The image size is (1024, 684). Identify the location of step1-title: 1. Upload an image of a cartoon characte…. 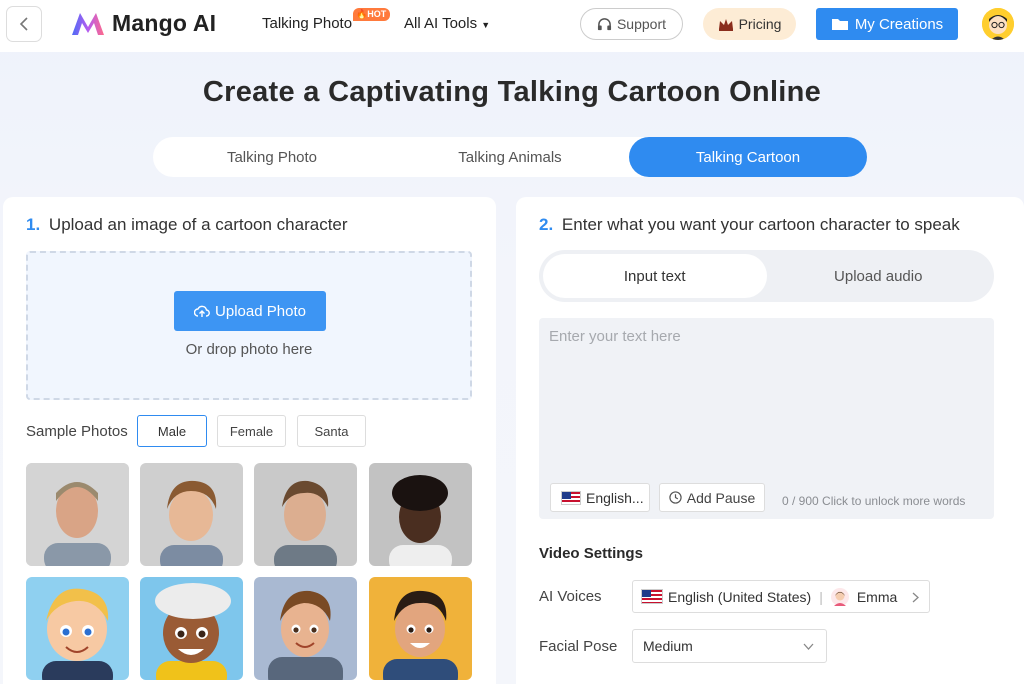
(187, 225).